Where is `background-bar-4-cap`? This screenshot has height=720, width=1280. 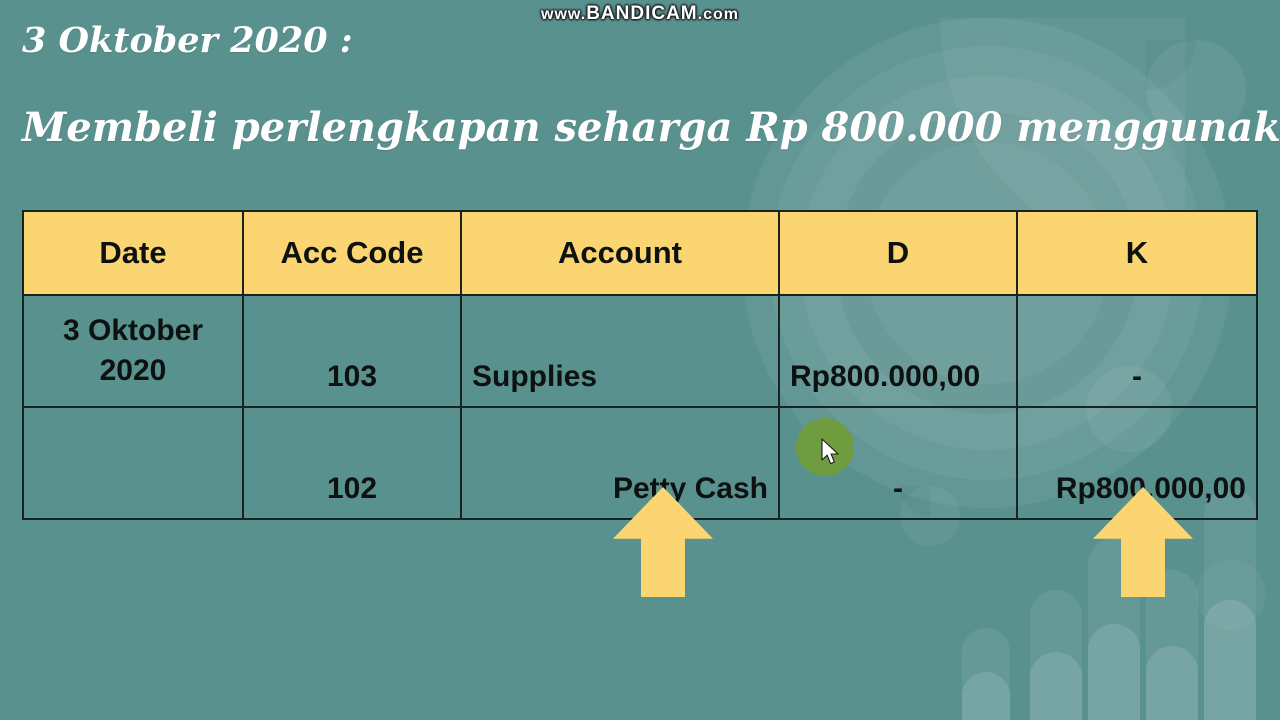
background-bar-4-cap is located at coordinates (1230, 660).